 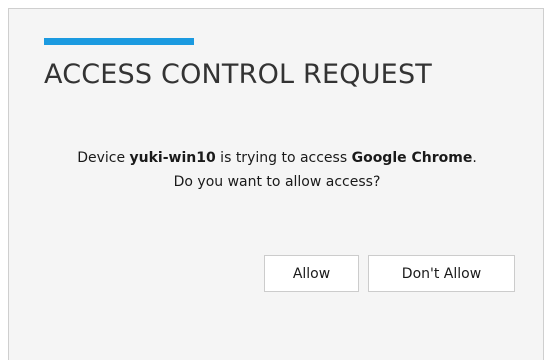 I want to click on device-name: yuki-win10, so click(x=172, y=158).